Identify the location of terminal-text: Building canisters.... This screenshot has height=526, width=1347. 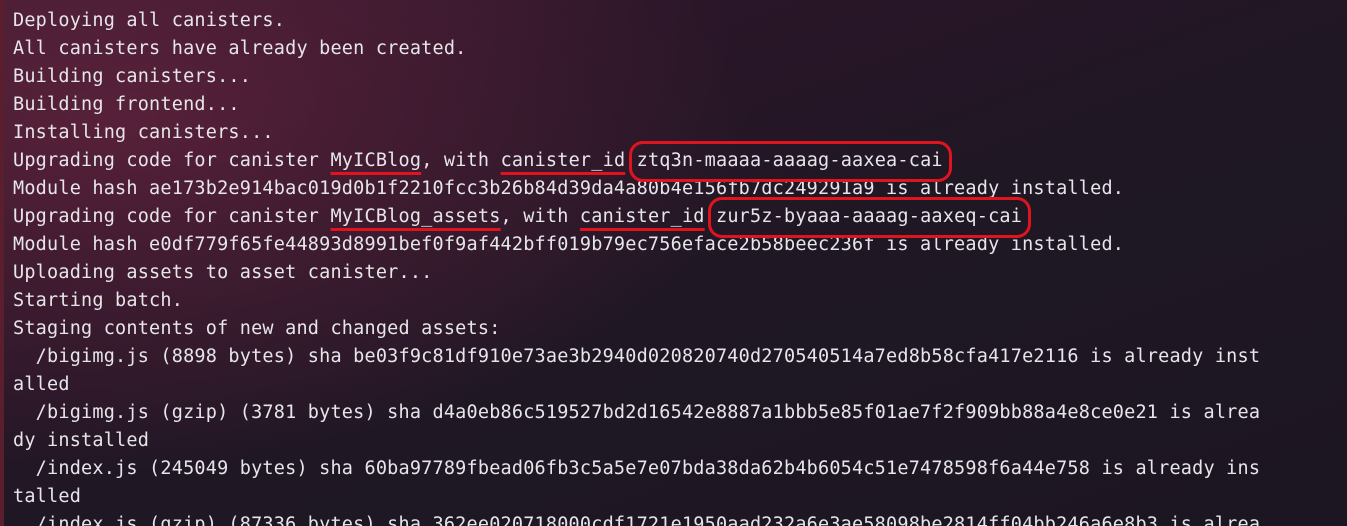
(132, 76).